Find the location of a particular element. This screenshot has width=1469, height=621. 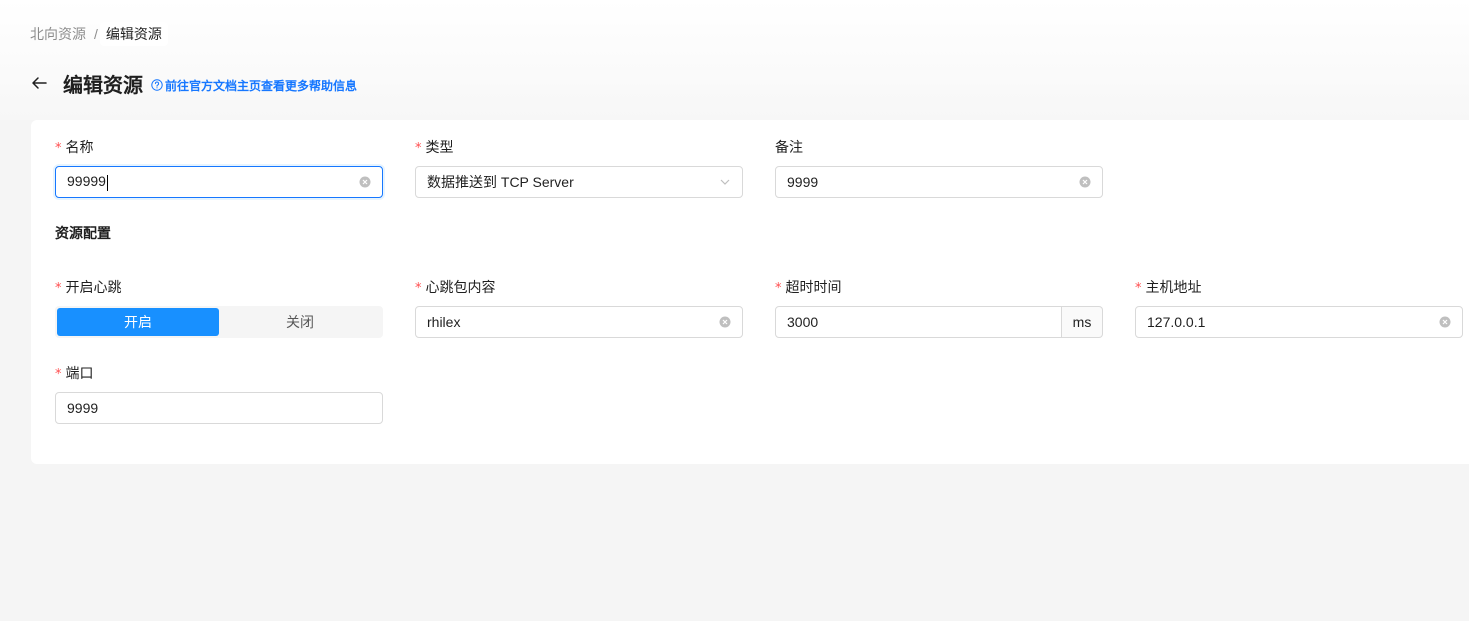

heartbeat-segmented-control: 开启 关闭 is located at coordinates (219, 322).